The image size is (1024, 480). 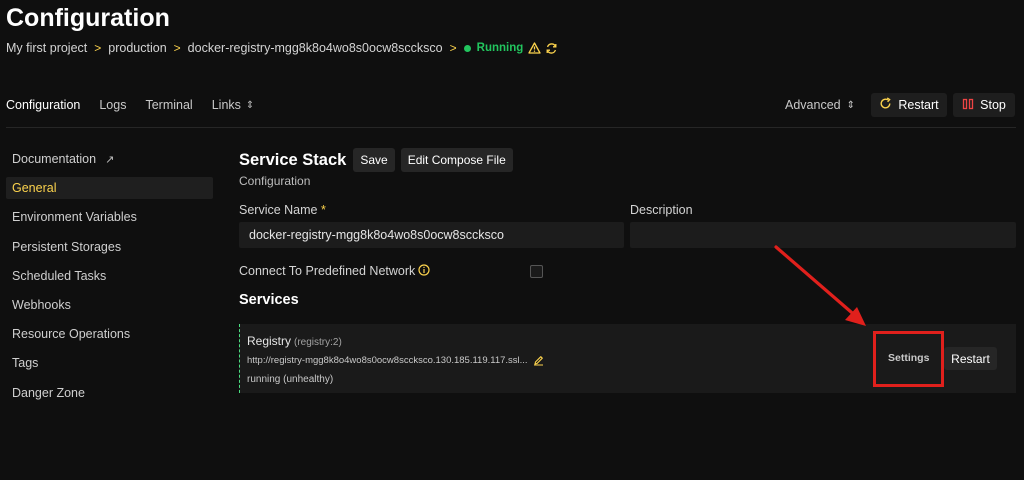 What do you see at coordinates (43, 105) in the screenshot?
I see `tab-configuration: Configuration` at bounding box center [43, 105].